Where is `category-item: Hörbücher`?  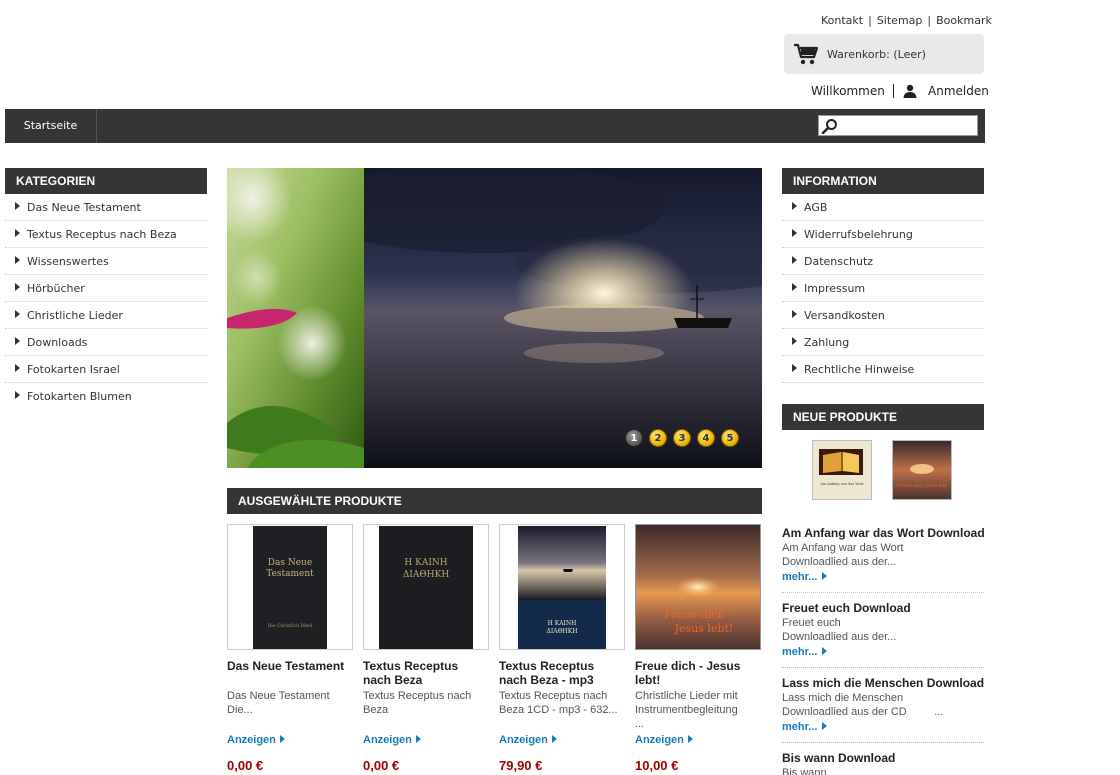 category-item: Hörbücher is located at coordinates (106, 288).